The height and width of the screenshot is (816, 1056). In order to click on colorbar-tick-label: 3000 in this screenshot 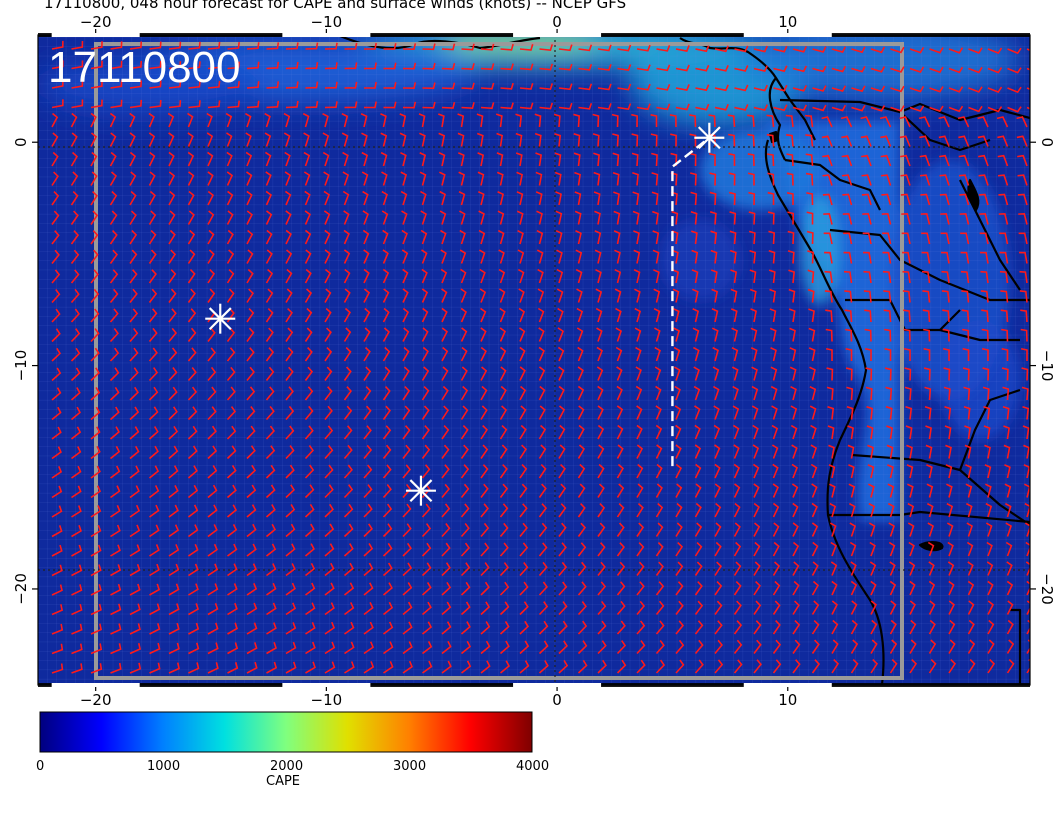, I will do `click(410, 766)`.